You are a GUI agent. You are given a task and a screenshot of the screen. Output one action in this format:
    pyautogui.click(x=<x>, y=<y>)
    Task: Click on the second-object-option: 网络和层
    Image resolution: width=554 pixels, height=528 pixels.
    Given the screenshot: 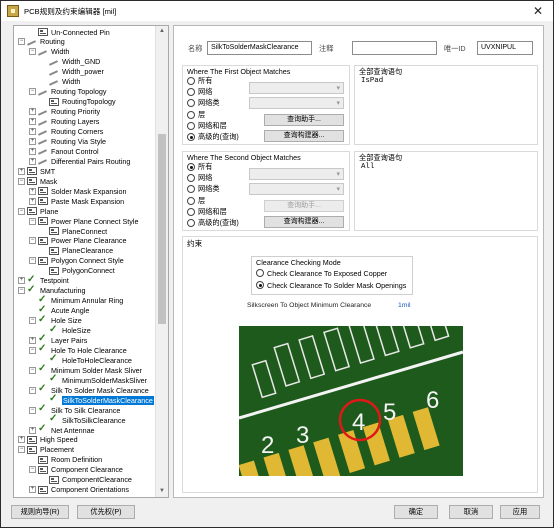 What is the action you would take?
    pyautogui.click(x=207, y=212)
    